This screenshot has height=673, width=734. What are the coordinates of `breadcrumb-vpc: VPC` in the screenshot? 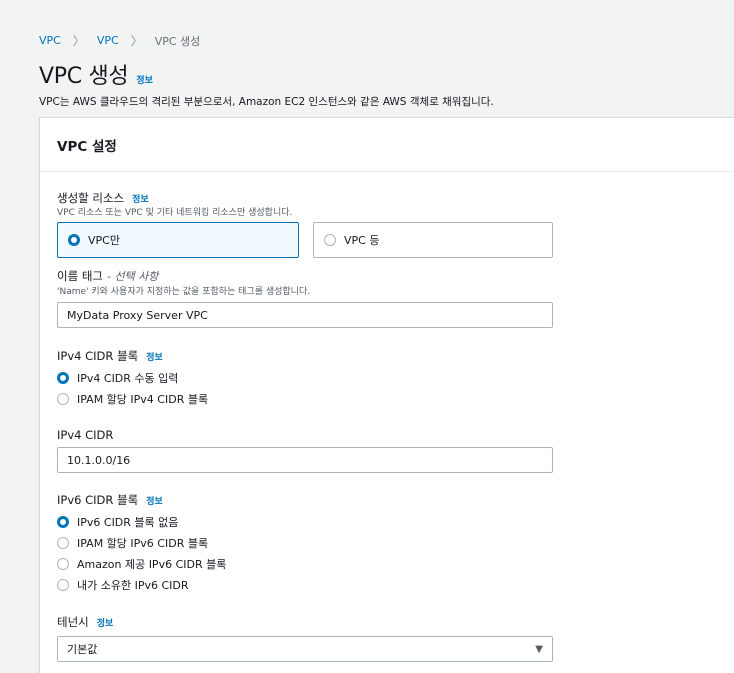 It's located at (108, 40).